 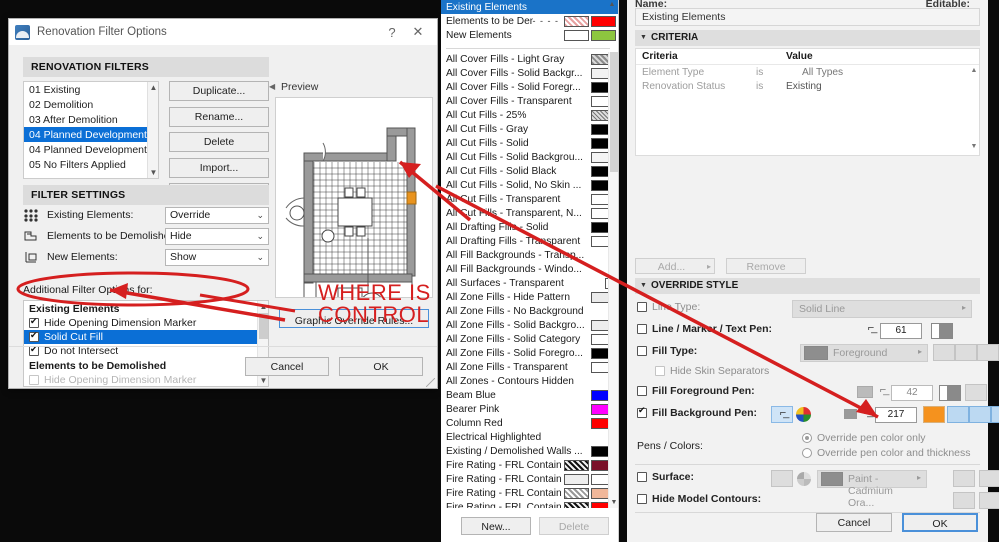 What do you see at coordinates (287, 366) in the screenshot?
I see `cancel-button: Cancel` at bounding box center [287, 366].